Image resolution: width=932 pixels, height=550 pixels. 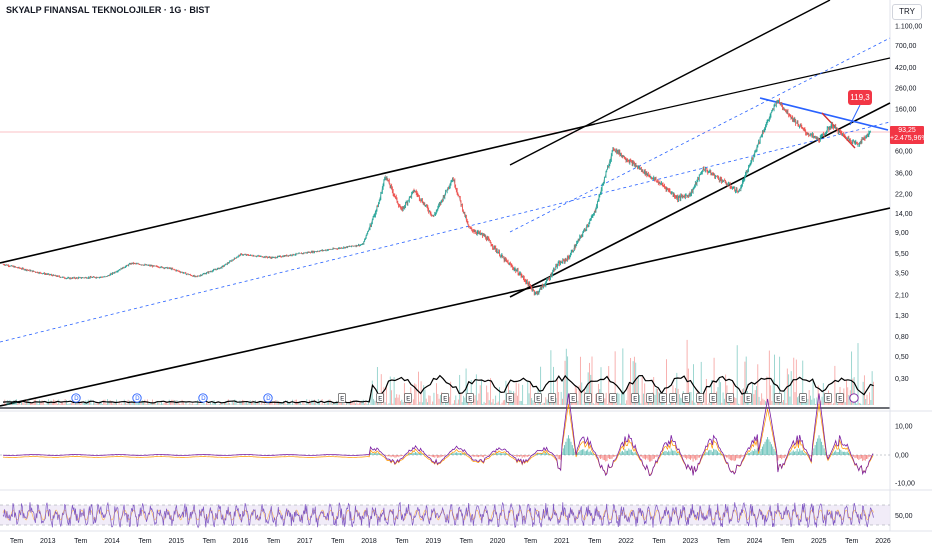 What do you see at coordinates (907, 12) in the screenshot?
I see `currency-selector: TRY` at bounding box center [907, 12].